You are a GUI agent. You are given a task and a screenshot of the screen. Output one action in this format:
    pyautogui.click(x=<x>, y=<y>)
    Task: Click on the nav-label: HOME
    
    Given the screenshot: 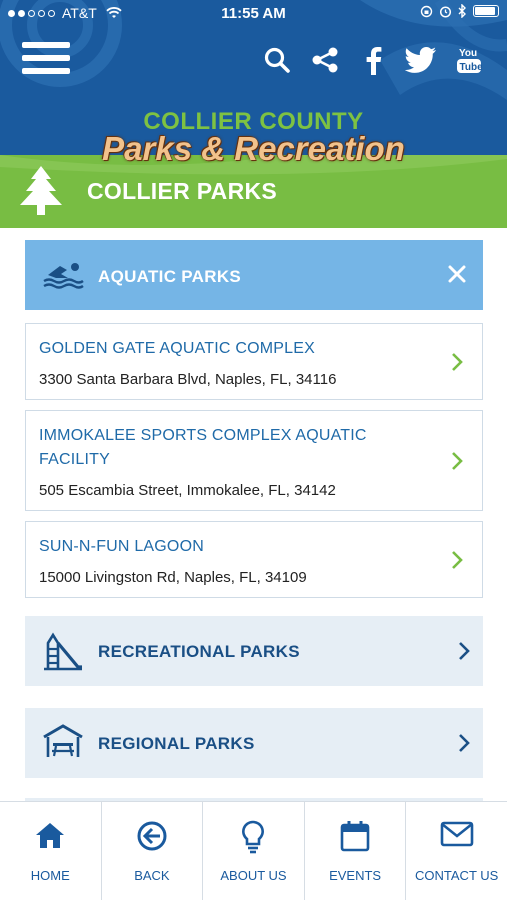 What is the action you would take?
    pyautogui.click(x=50, y=875)
    